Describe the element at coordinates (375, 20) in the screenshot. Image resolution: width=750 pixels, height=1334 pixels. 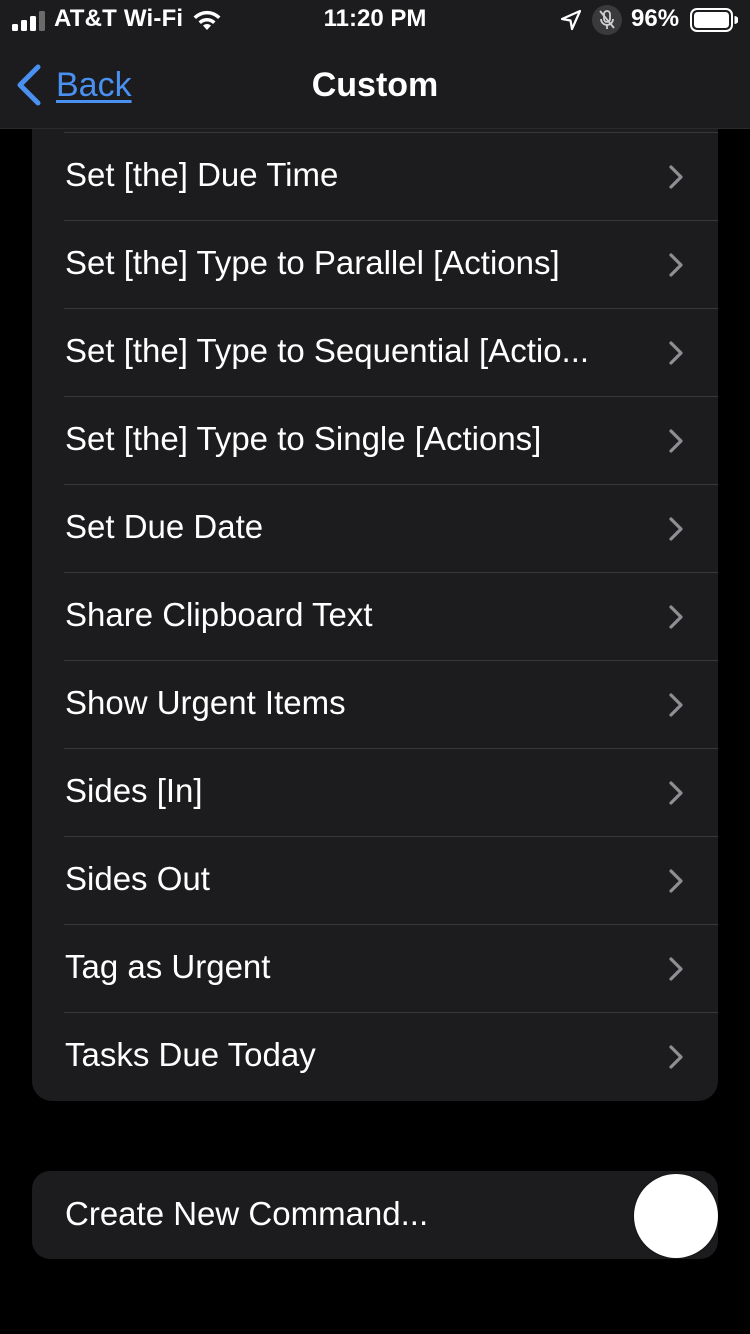
I see `status-bar: AT&T Wi-Fi 11:20 PM 96%` at that location.